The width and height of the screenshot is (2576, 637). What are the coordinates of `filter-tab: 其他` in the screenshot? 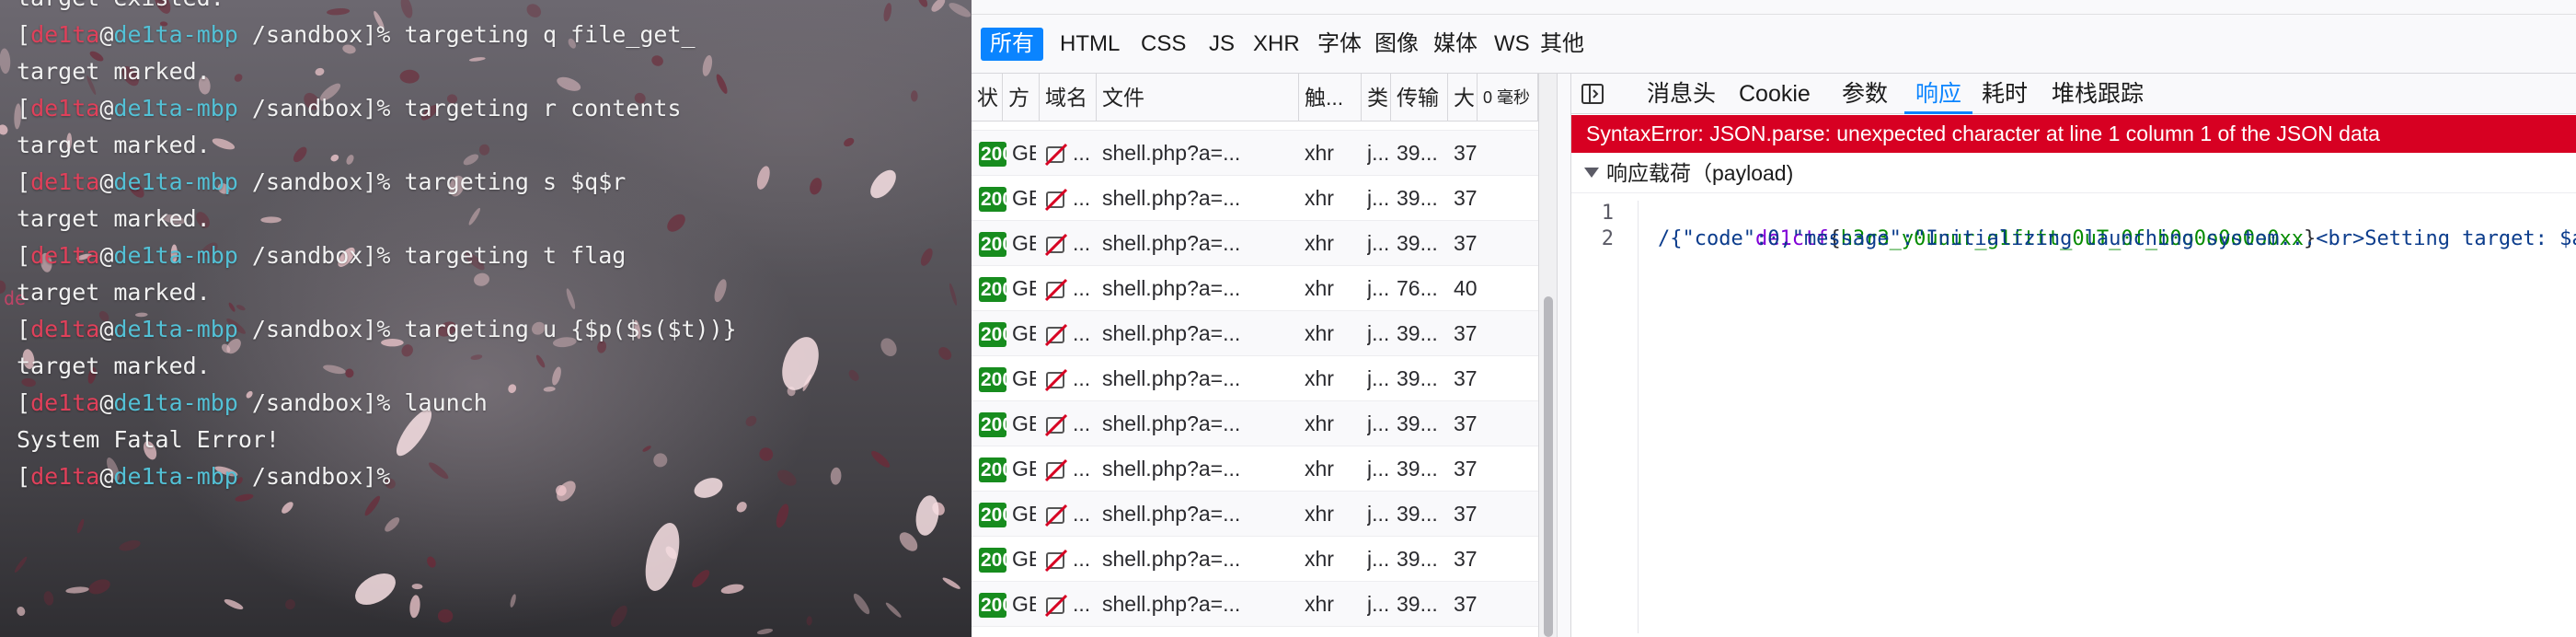 It's located at (1562, 44).